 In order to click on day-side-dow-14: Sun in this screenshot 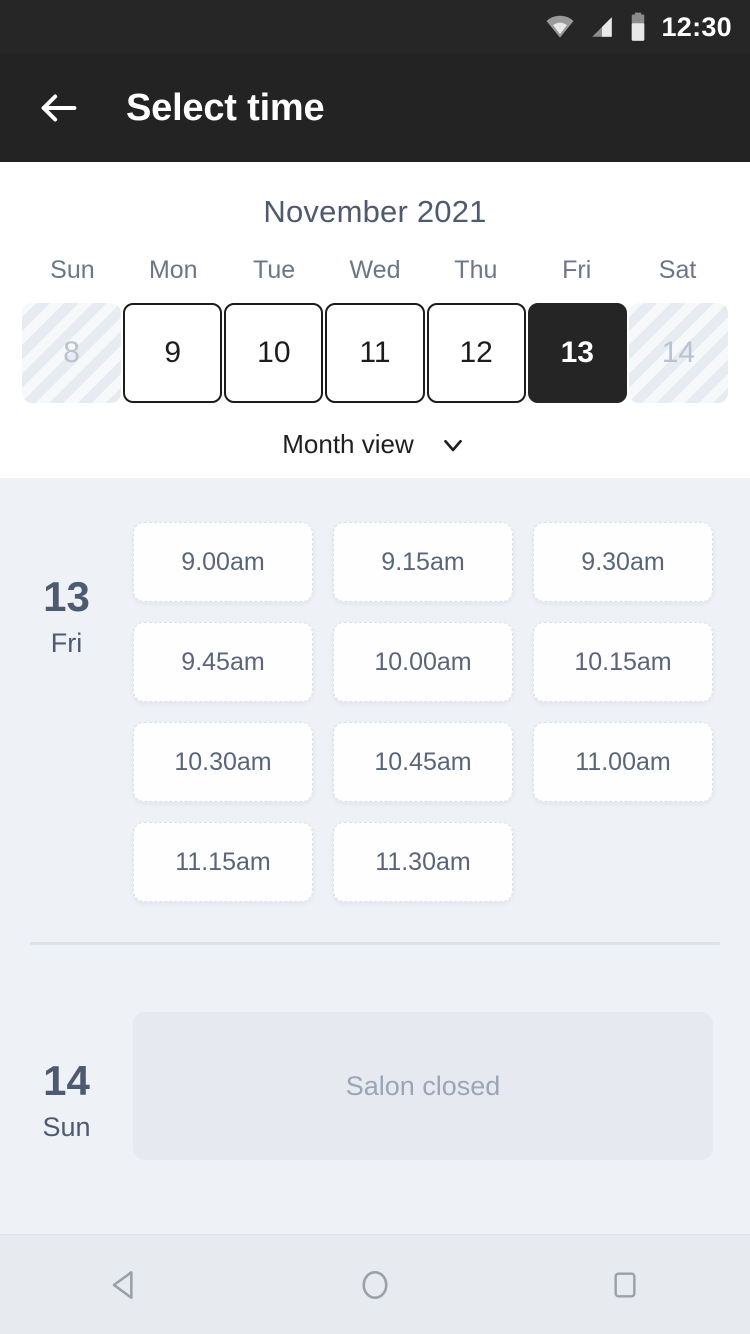, I will do `click(66, 1127)`.